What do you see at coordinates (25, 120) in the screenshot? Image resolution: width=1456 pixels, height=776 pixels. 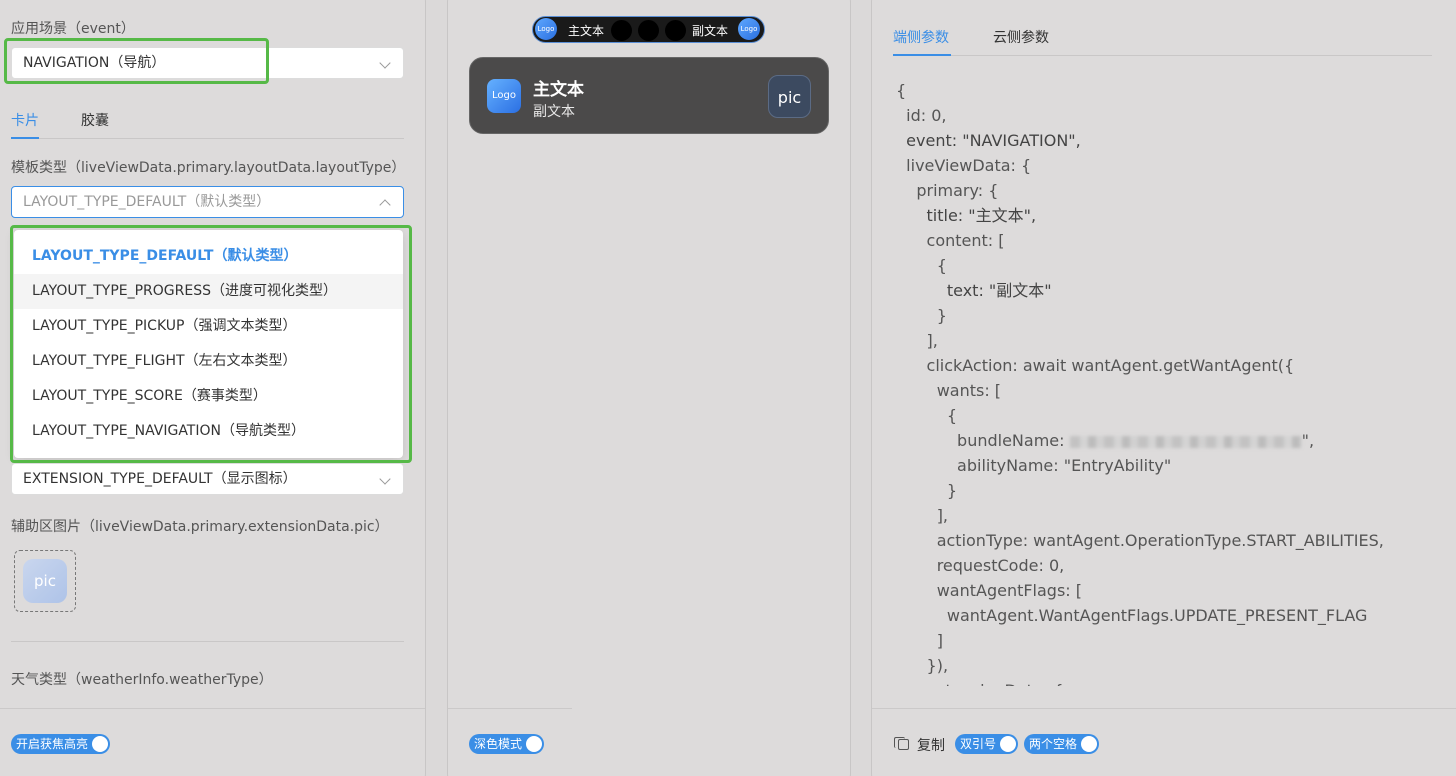 I see `tab-card: 卡片` at bounding box center [25, 120].